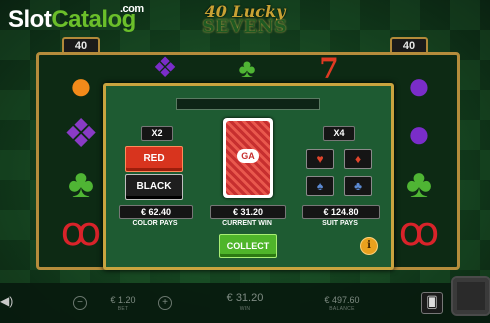 The image size is (490, 323). What do you see at coordinates (340, 223) in the screenshot?
I see `suit-pays-label: SUIT PAYS` at bounding box center [340, 223].